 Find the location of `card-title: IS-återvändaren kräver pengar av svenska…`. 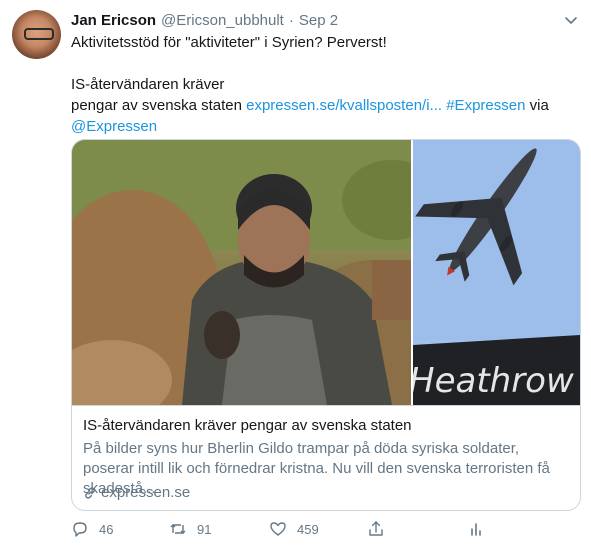

card-title: IS-återvändaren kräver pengar av svenska… is located at coordinates (247, 425).